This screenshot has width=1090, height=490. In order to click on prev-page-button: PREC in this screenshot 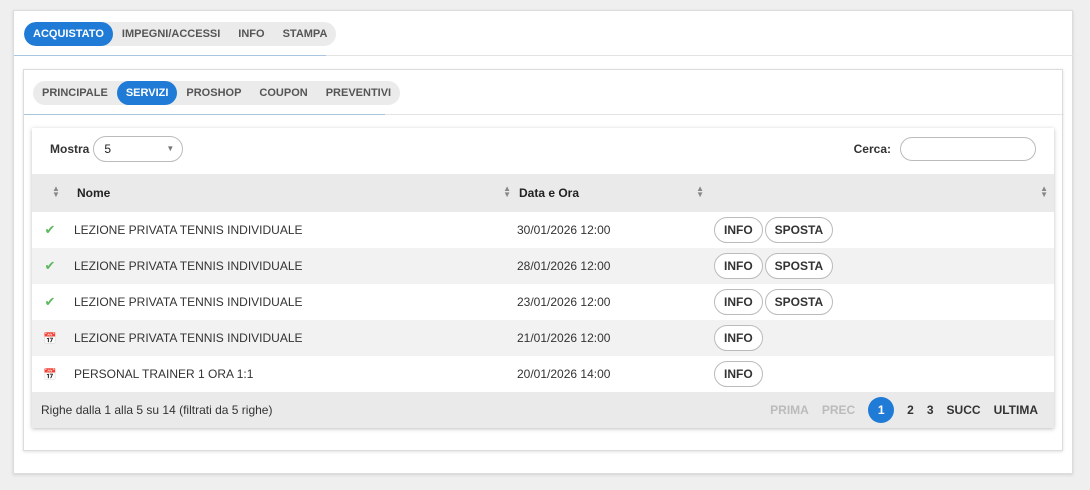, I will do `click(838, 410)`.